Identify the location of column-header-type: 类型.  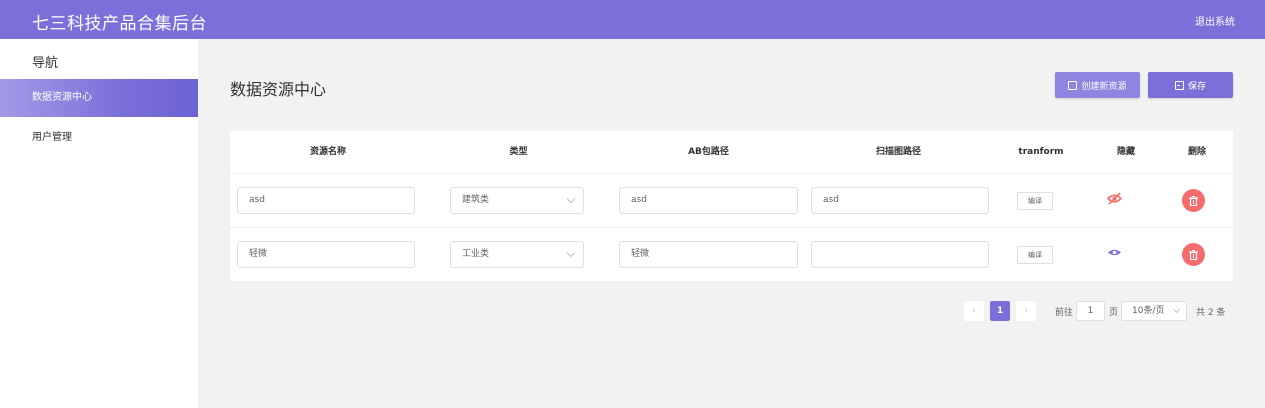
(518, 152).